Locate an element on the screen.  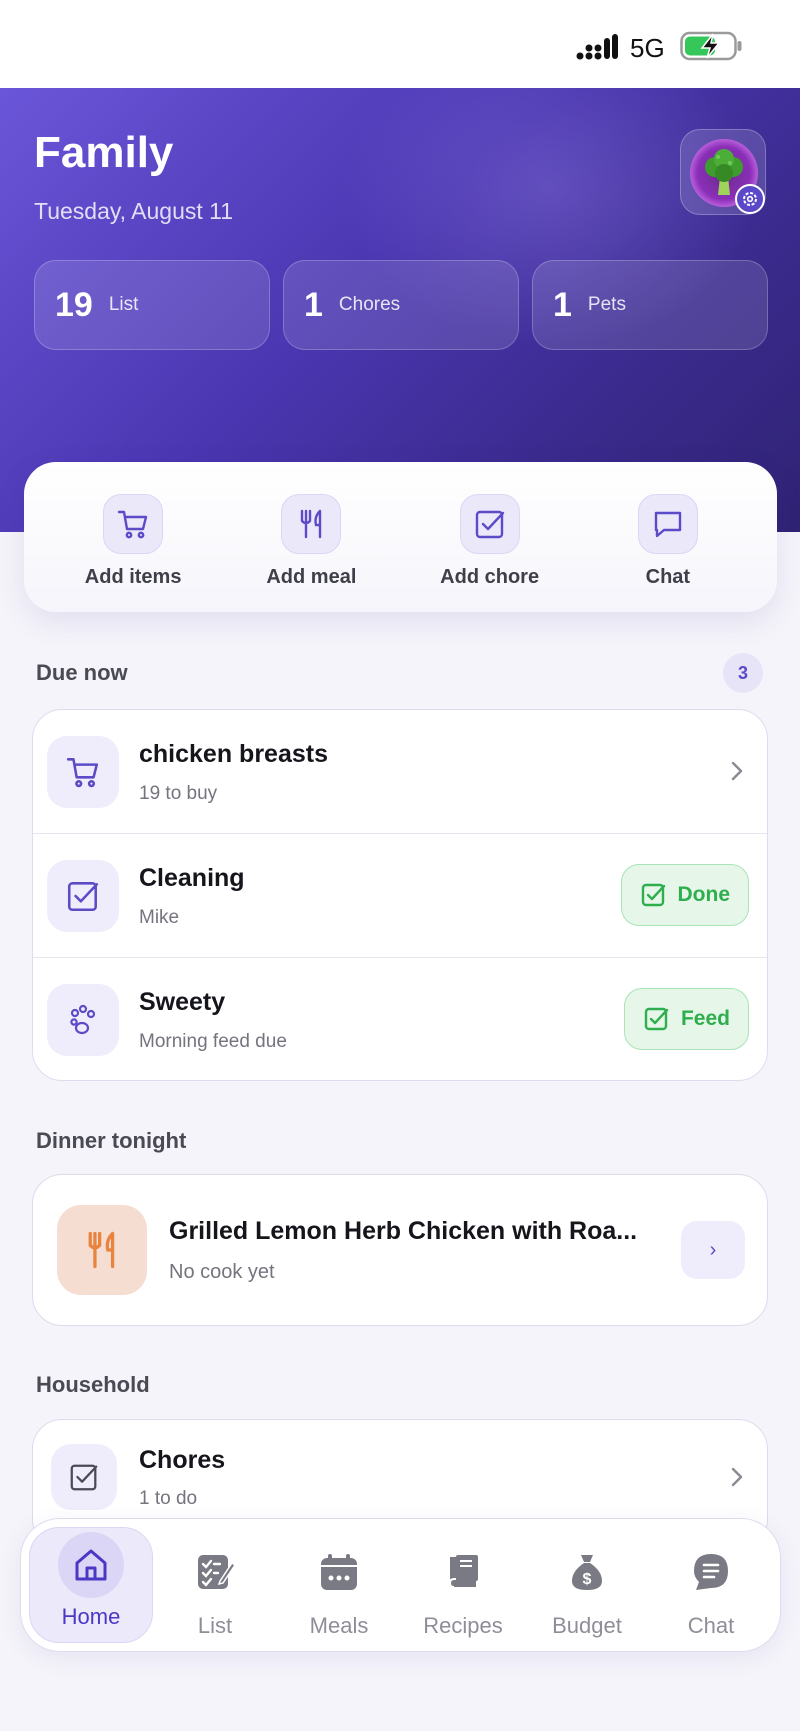
list-item: chicken breasts 19 to buy is located at coordinates (400, 772).